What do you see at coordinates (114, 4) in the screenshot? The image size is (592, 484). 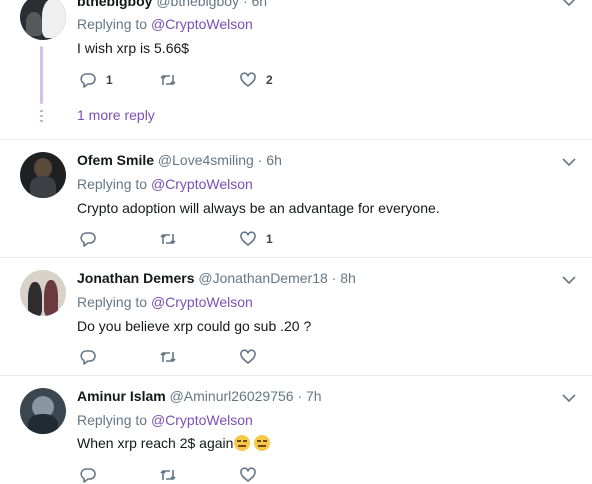 I see `display-name: bthebigboy` at bounding box center [114, 4].